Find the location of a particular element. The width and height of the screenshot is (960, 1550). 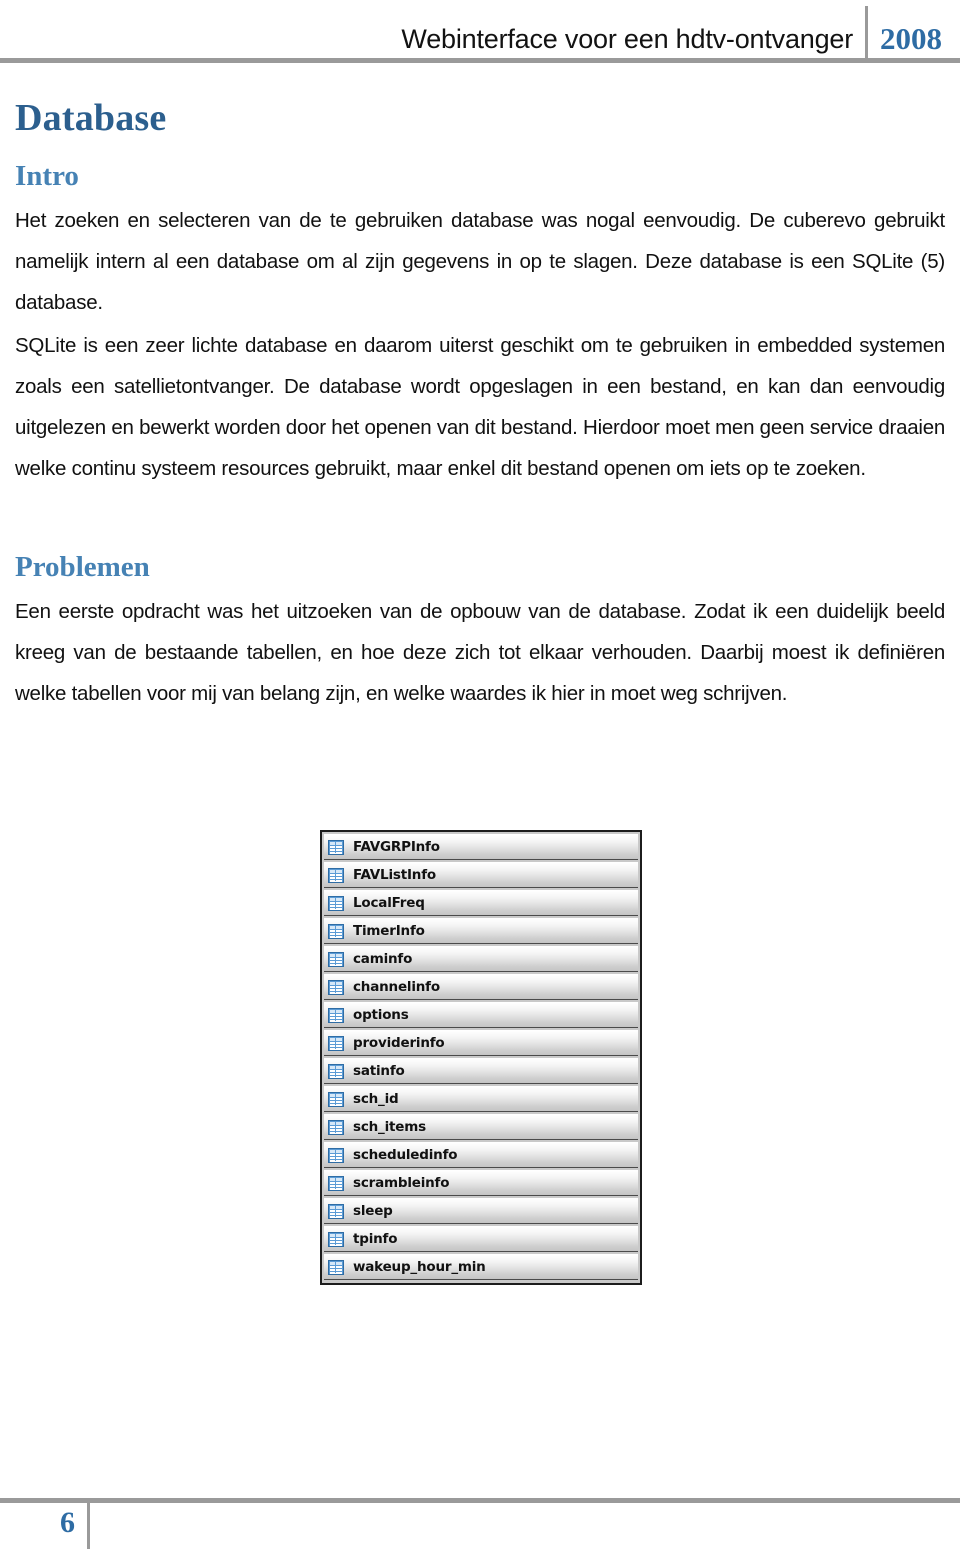

table-list-item: FAVGRPInfo is located at coordinates (481, 847).